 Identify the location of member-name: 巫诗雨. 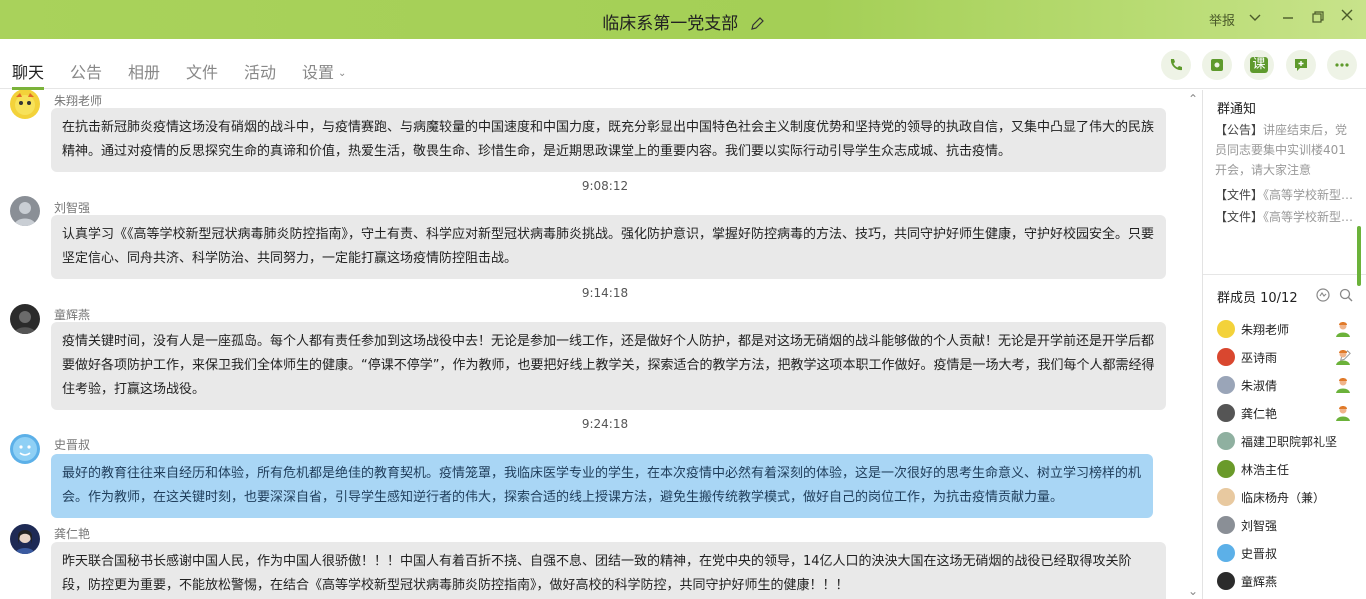
(1259, 357).